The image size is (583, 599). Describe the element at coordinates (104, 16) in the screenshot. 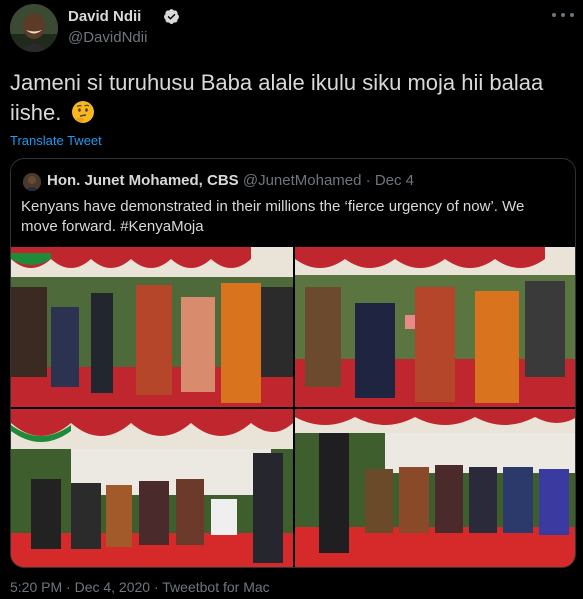

I see `author-name: David Ndii` at that location.